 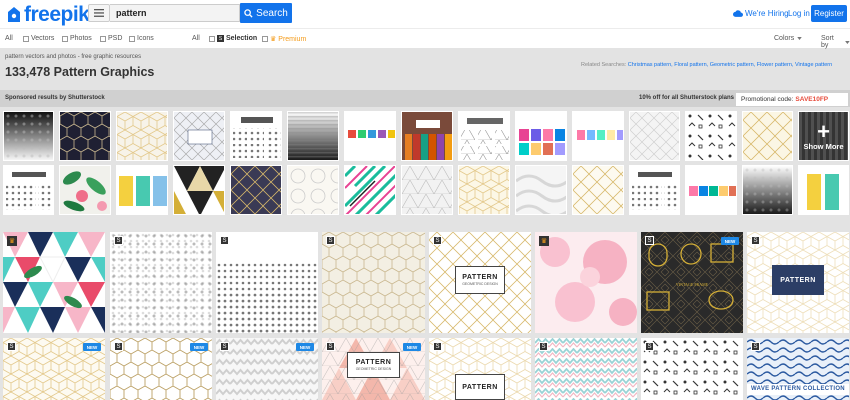 I want to click on discount-text: 10% off for all Shutterstock plans, so click(x=687, y=98).